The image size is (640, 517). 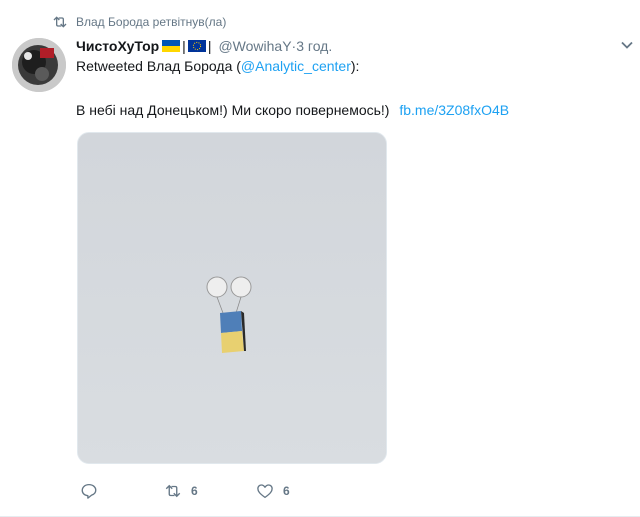 I want to click on retweeted-prefix: Retweeted Влад Борода (, so click(x=158, y=66).